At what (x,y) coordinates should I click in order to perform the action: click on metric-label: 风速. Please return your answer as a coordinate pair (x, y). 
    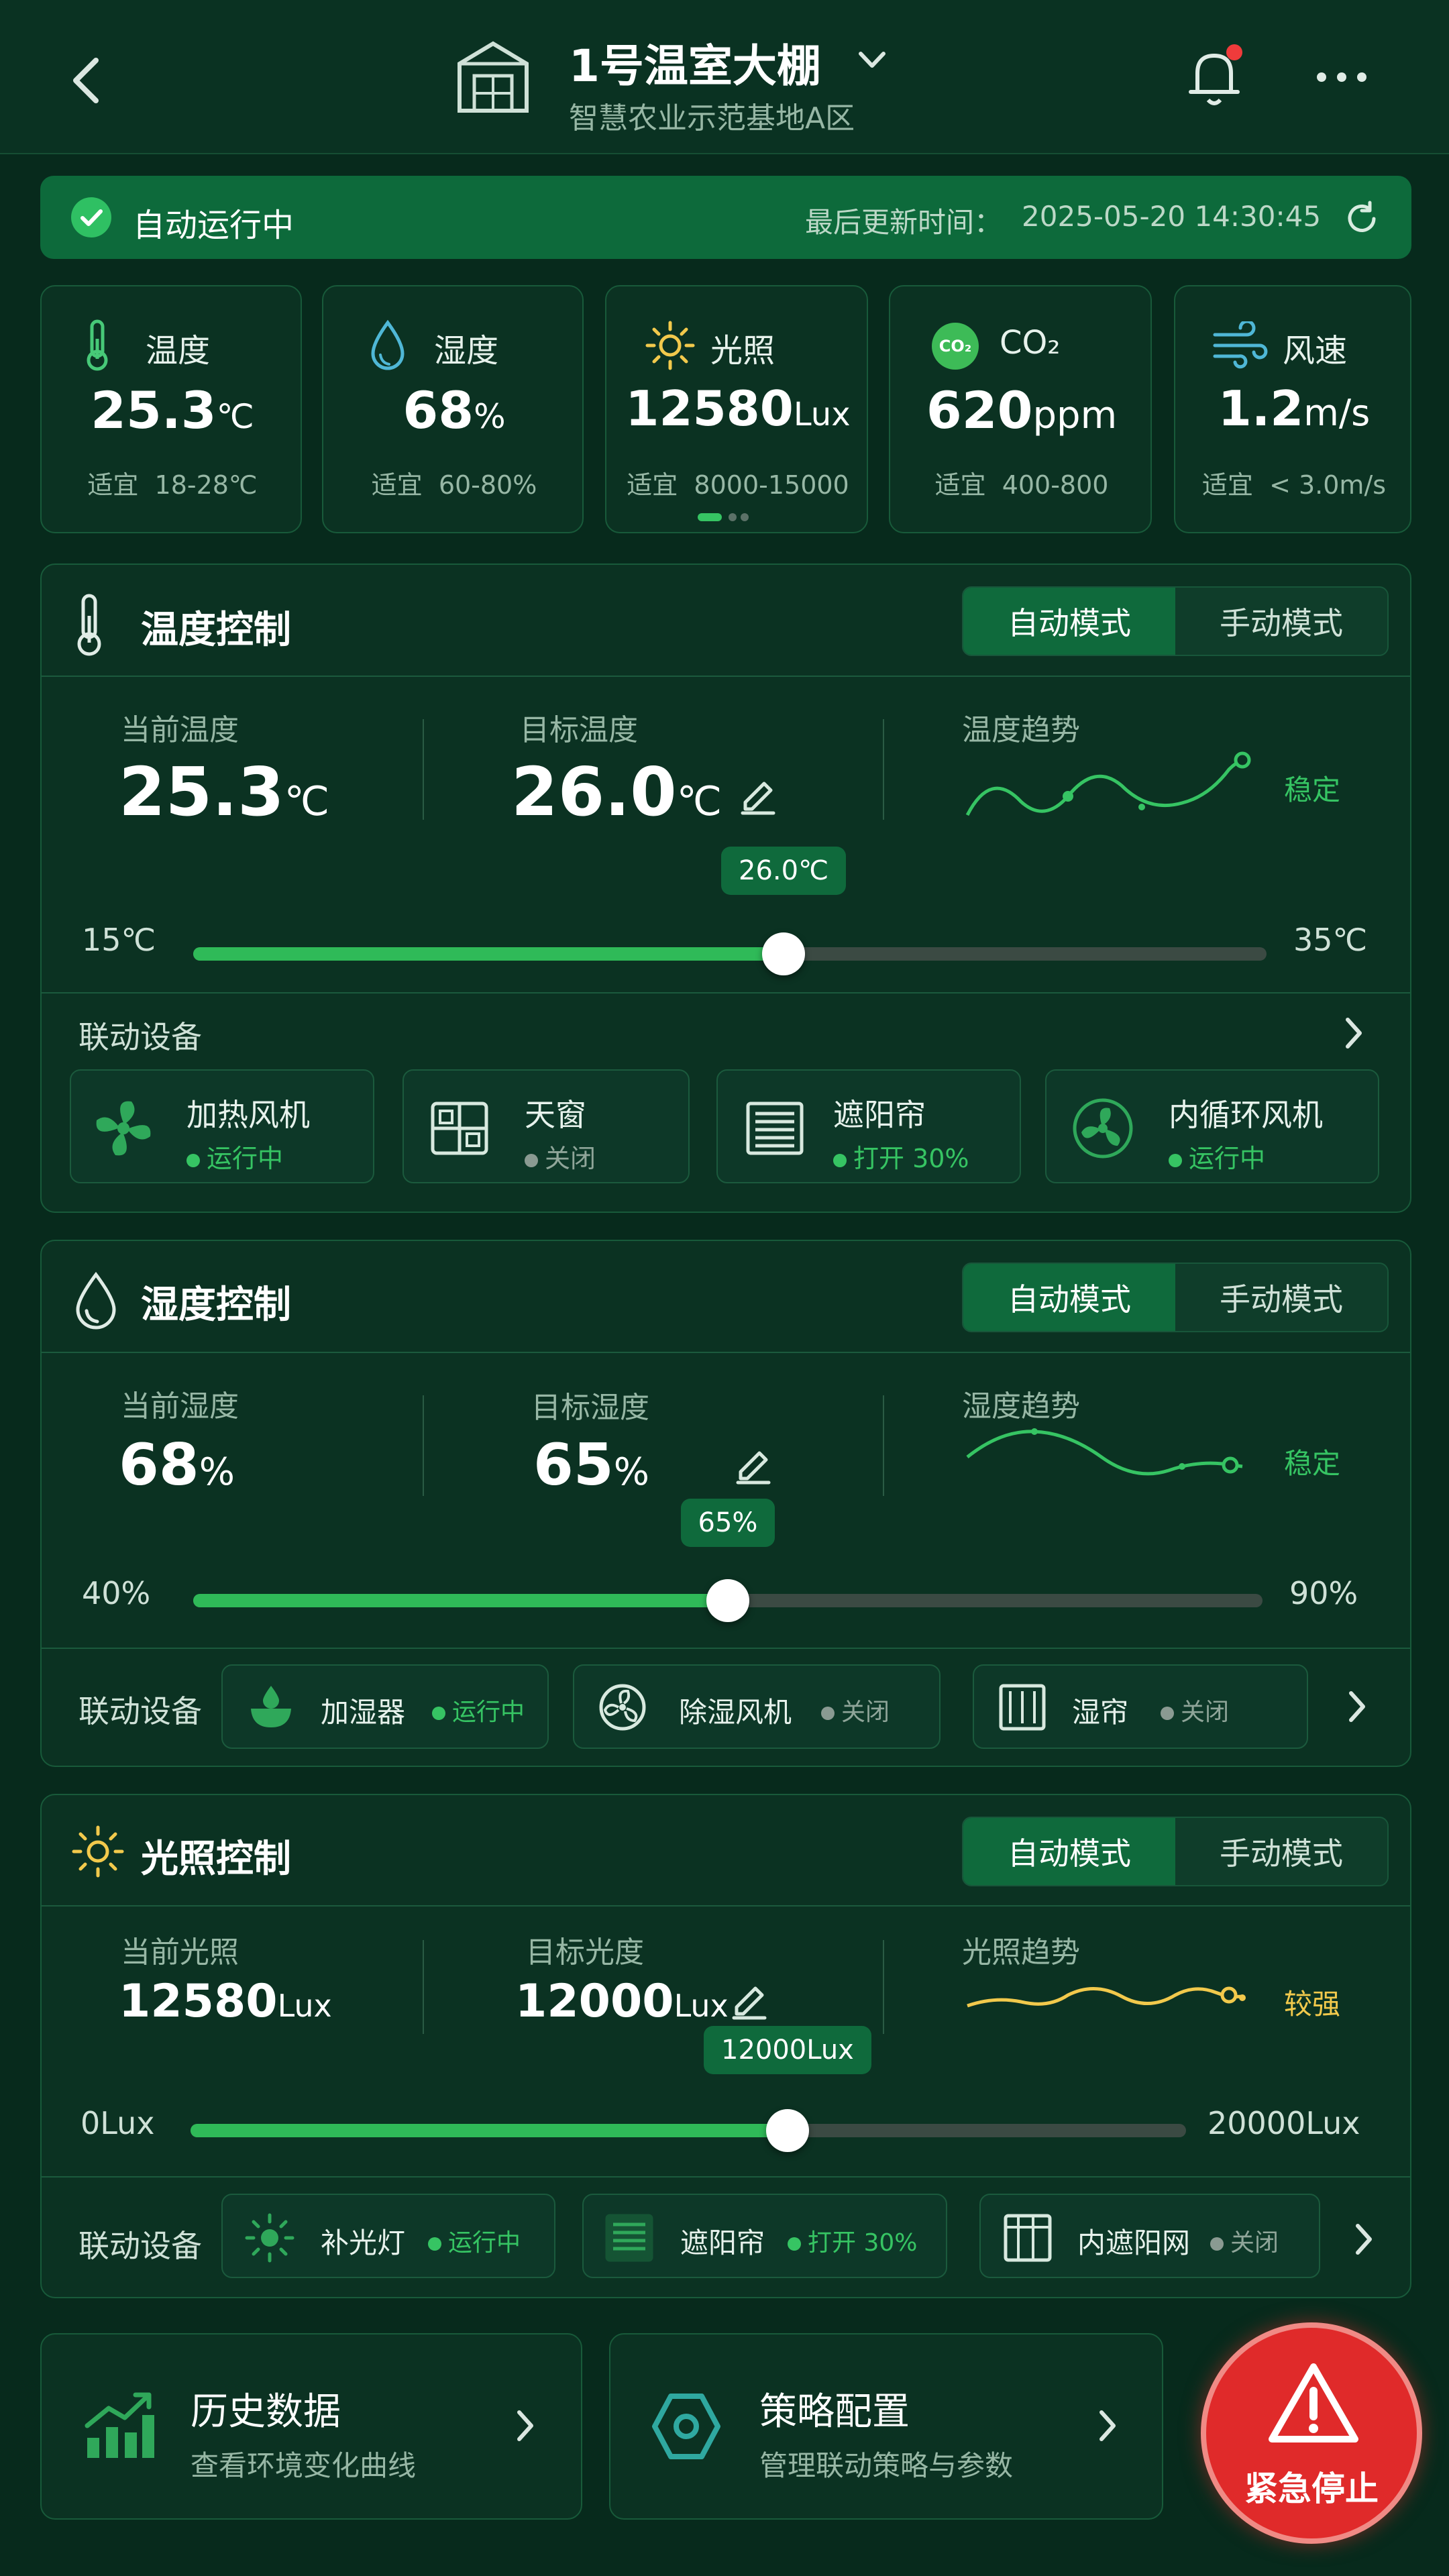
    Looking at the image, I should click on (1315, 351).